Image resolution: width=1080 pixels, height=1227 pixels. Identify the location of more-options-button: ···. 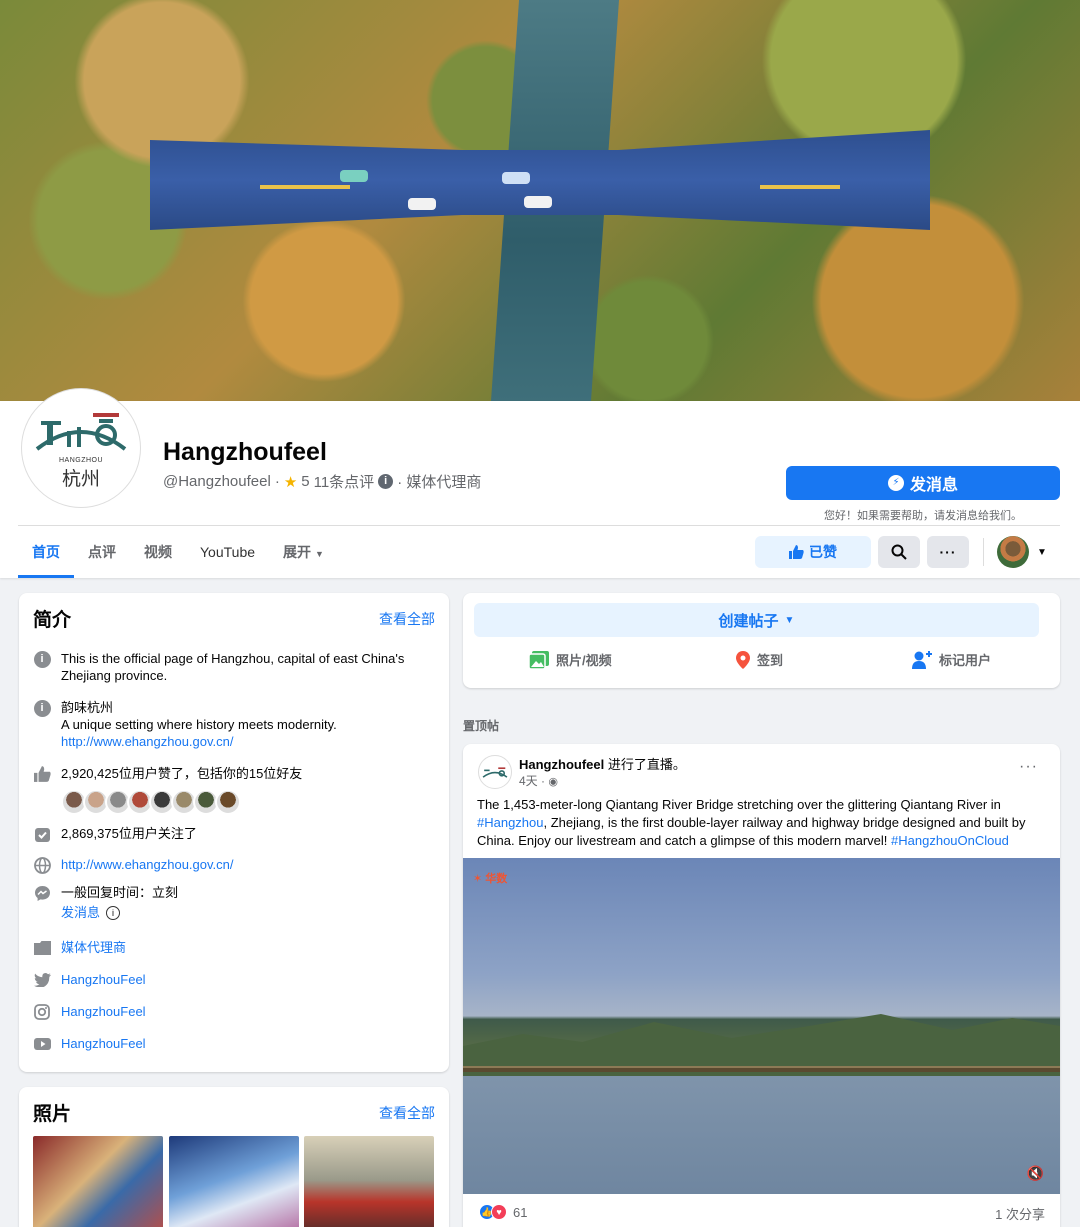
(948, 552).